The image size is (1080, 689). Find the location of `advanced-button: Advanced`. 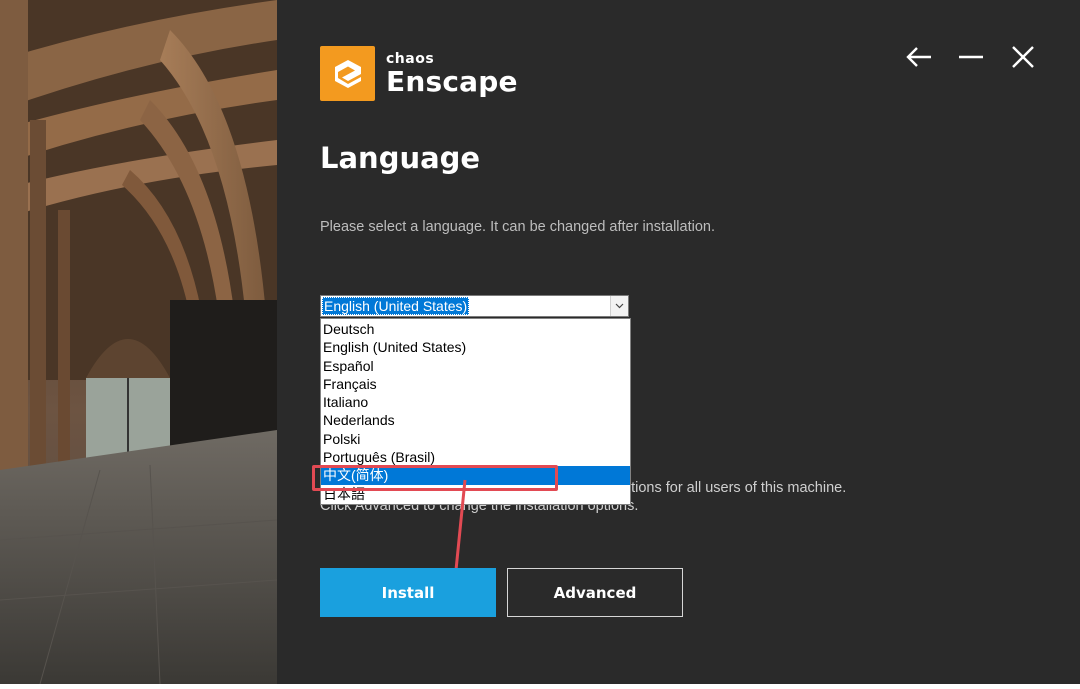

advanced-button: Advanced is located at coordinates (595, 592).